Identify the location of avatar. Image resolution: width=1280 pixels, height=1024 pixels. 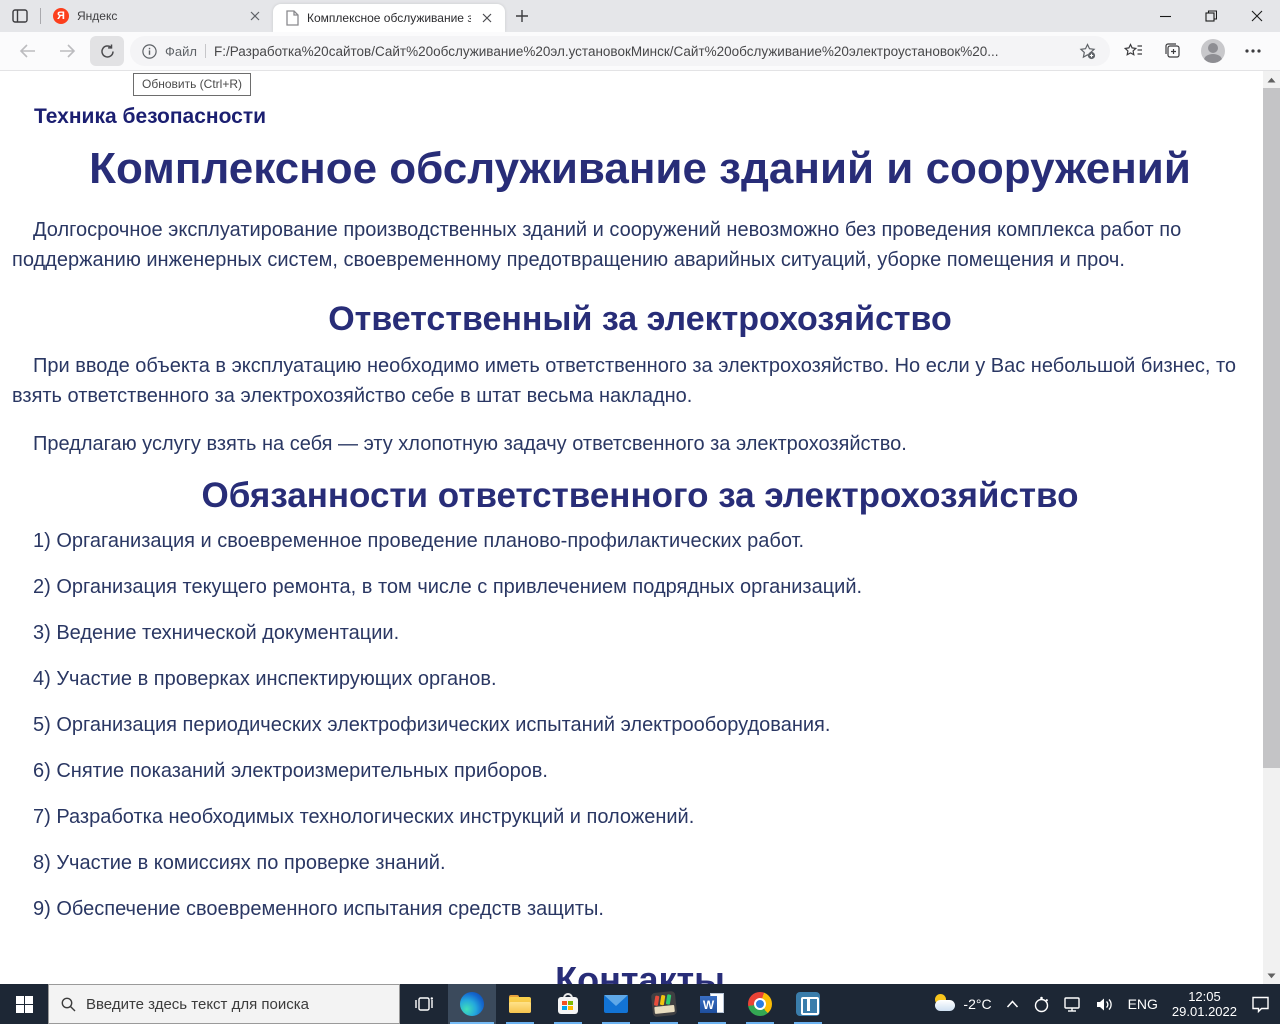
(1213, 51).